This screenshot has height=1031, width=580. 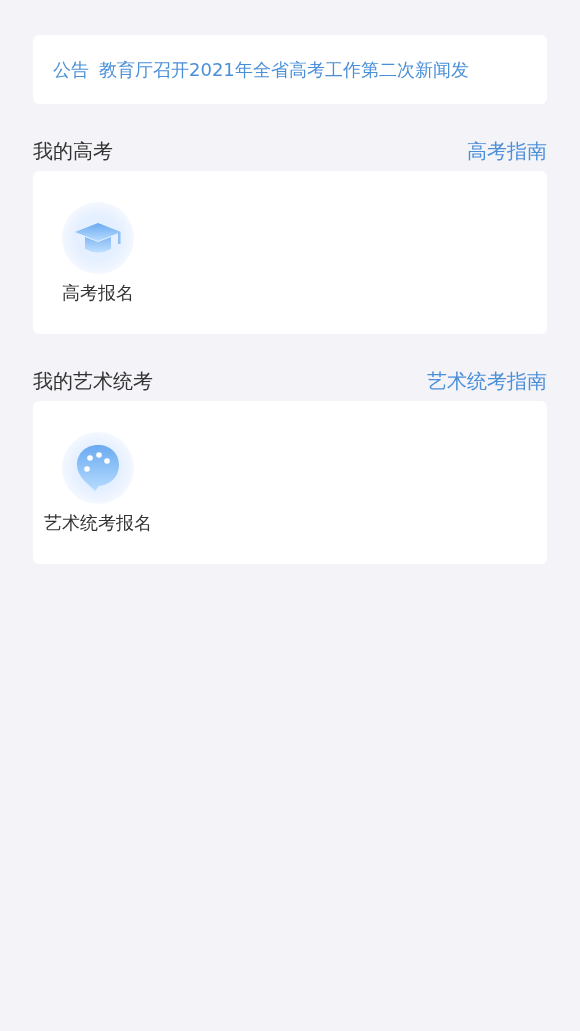 I want to click on palette-icon, so click(x=98, y=468).